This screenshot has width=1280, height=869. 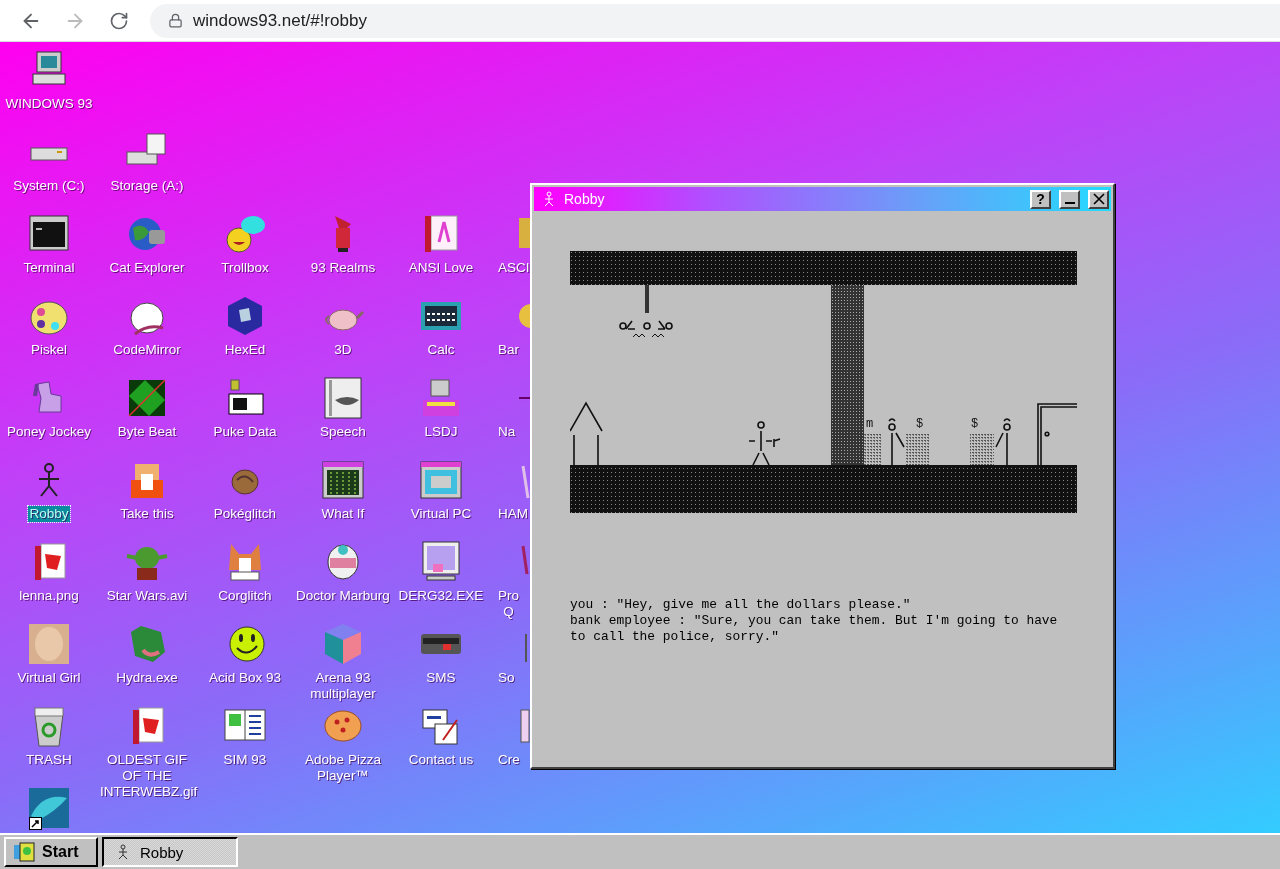 I want to click on monitor-face-icon, so click(x=441, y=562).